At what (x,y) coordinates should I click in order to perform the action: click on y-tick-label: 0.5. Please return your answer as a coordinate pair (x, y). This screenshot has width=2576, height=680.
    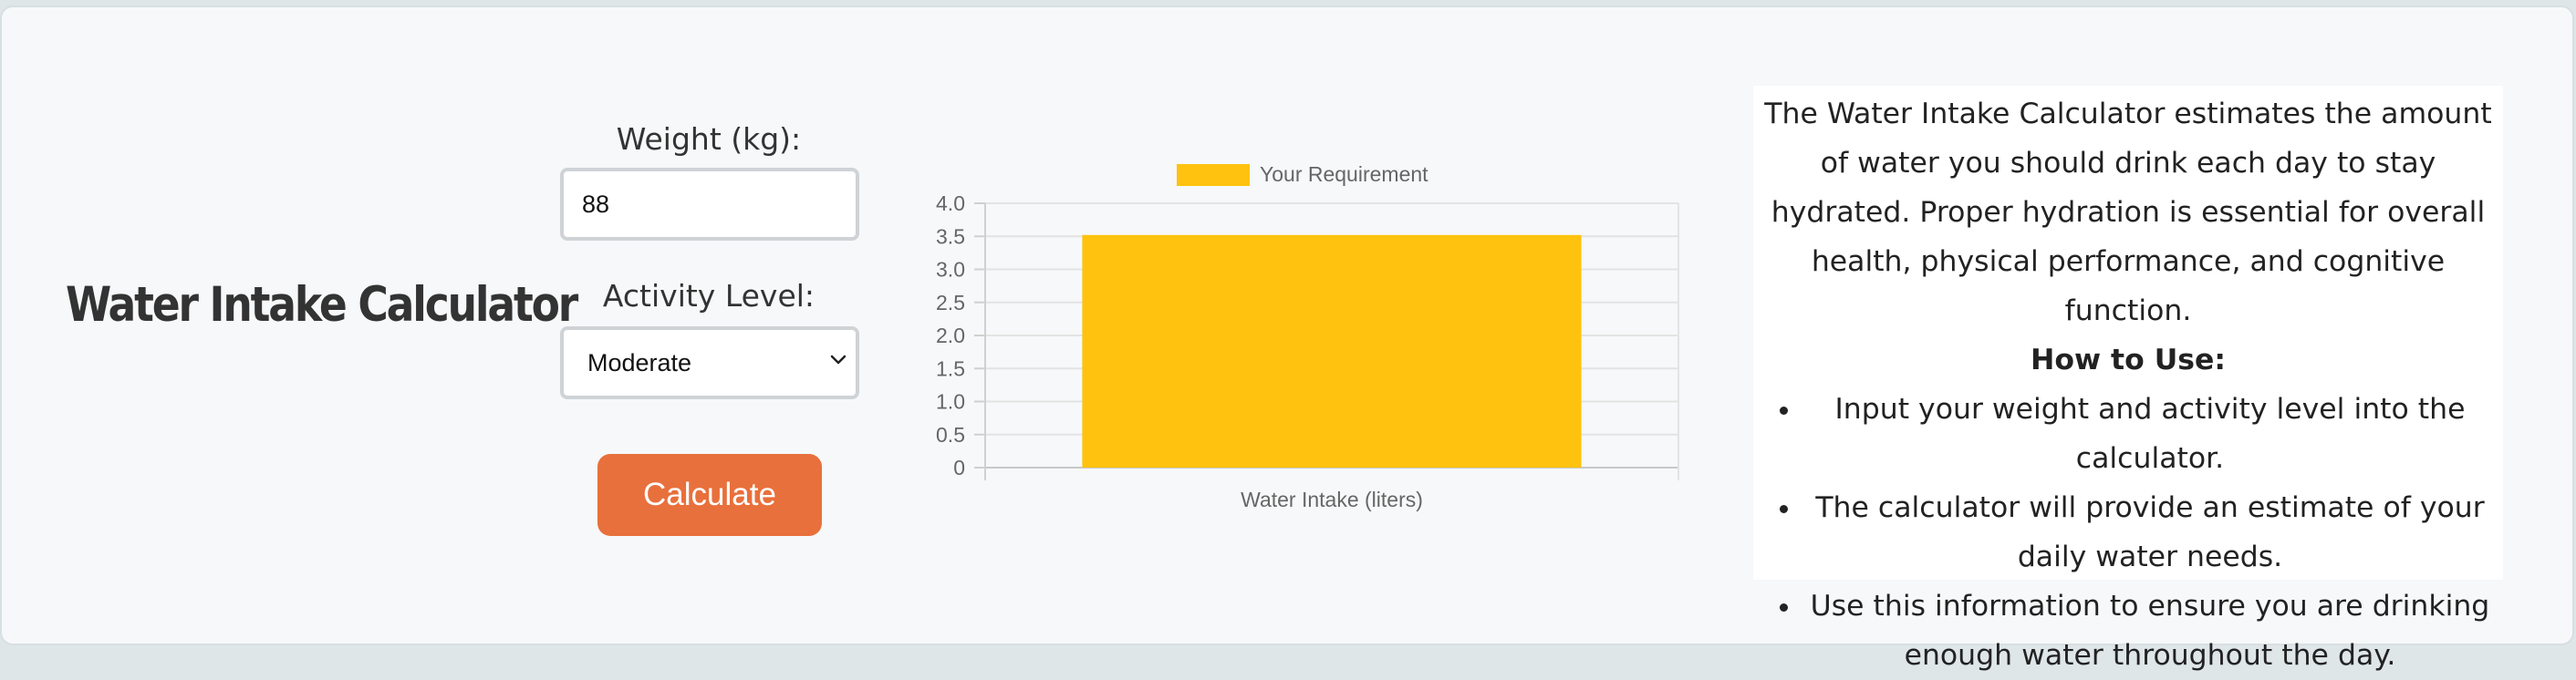
    Looking at the image, I should click on (950, 435).